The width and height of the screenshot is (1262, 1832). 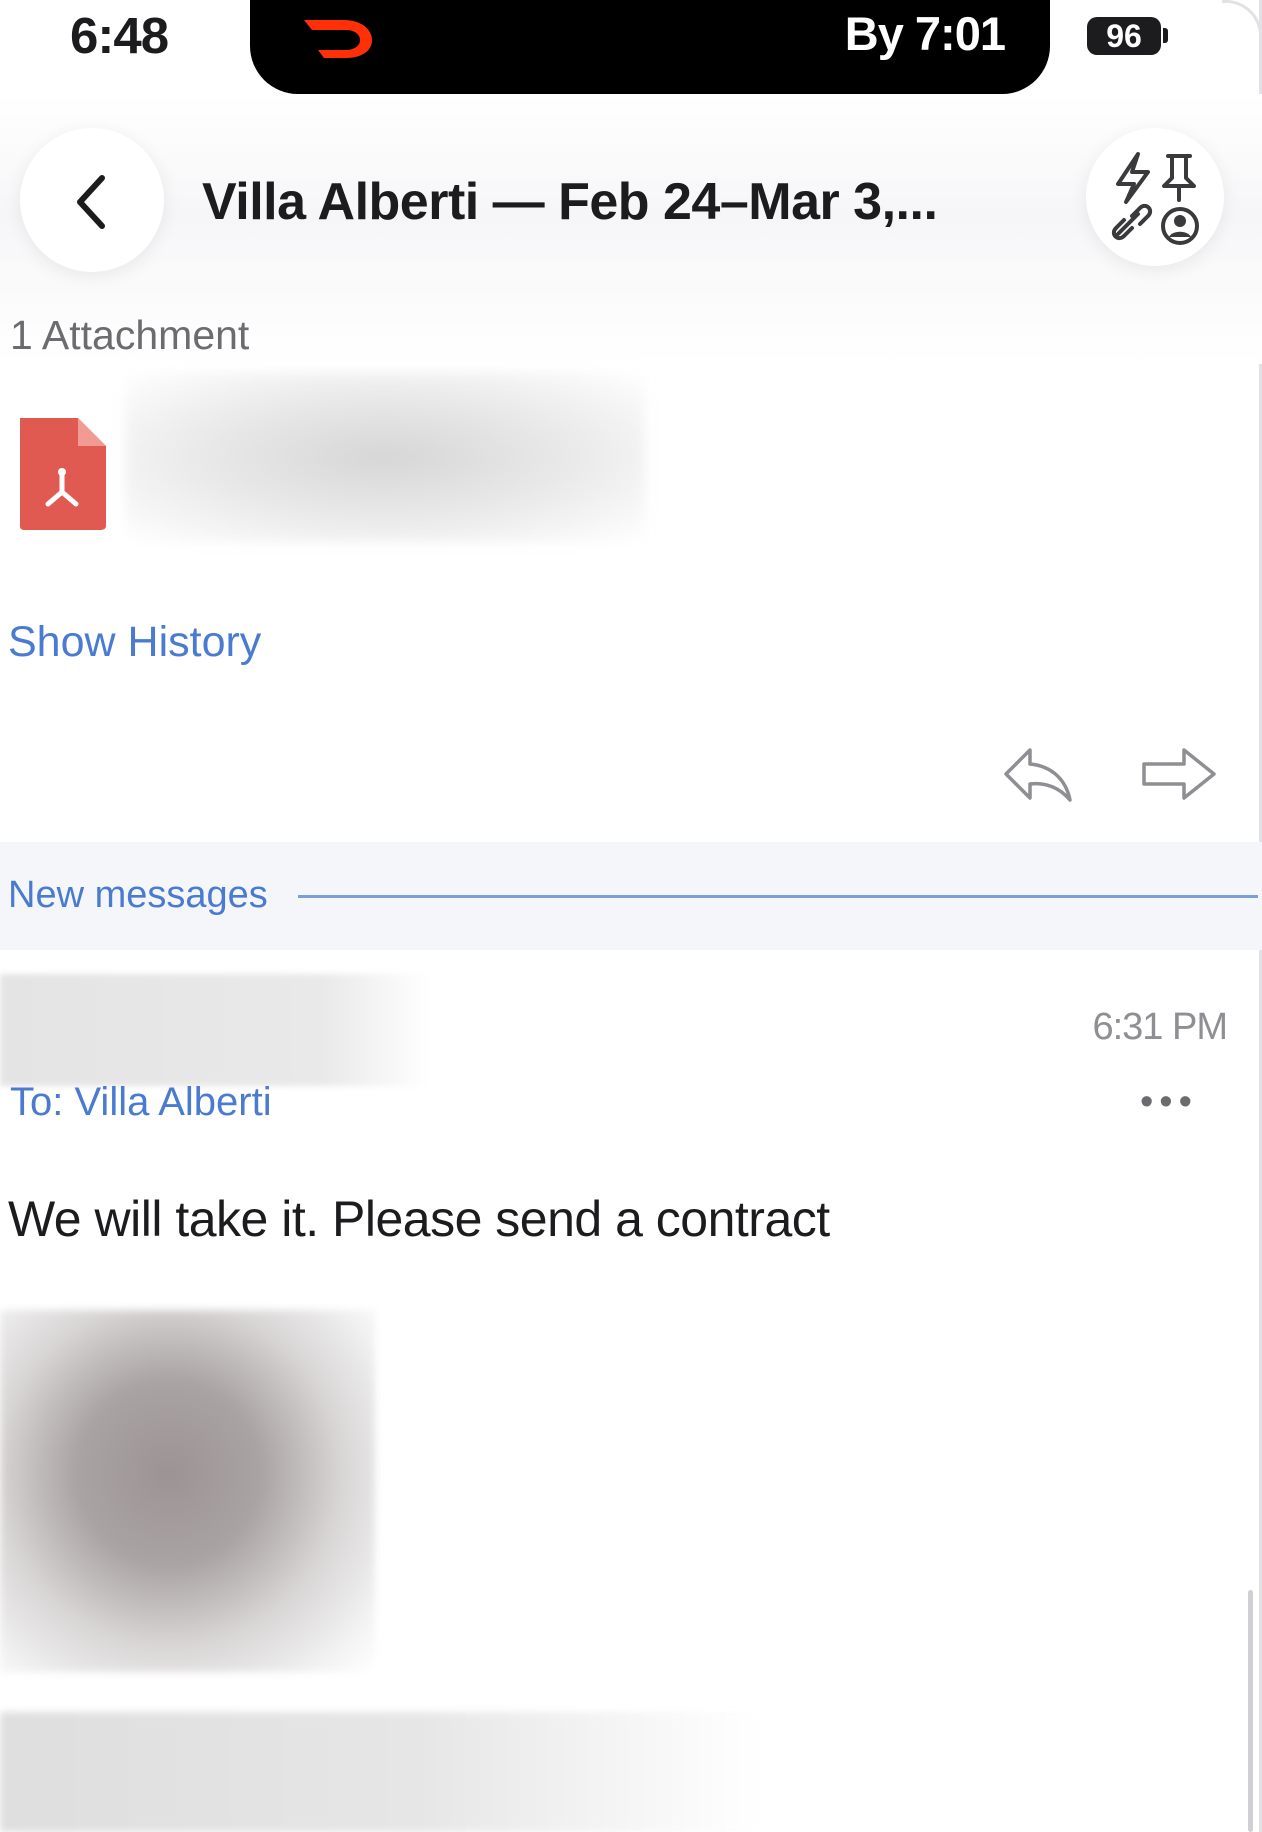 What do you see at coordinates (1179, 774) in the screenshot?
I see `forward-icon` at bounding box center [1179, 774].